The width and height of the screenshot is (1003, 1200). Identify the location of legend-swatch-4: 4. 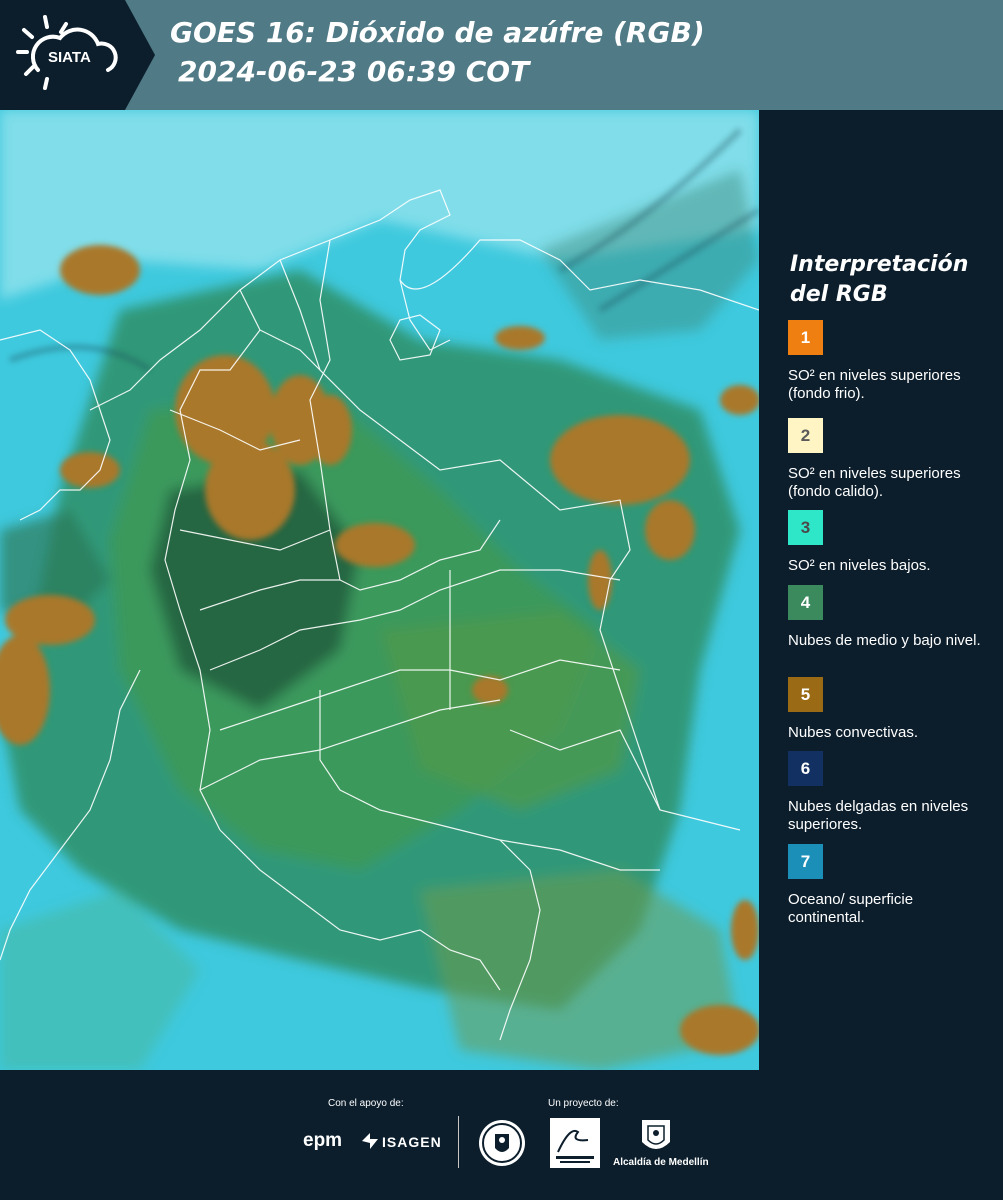
(805, 602).